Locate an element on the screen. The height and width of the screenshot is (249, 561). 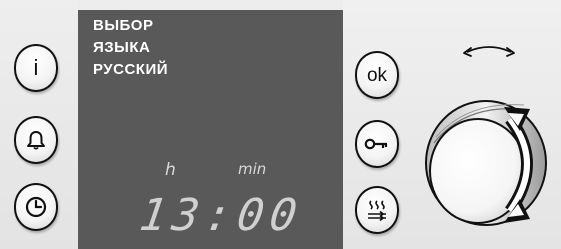
bell-icon is located at coordinates (36, 140).